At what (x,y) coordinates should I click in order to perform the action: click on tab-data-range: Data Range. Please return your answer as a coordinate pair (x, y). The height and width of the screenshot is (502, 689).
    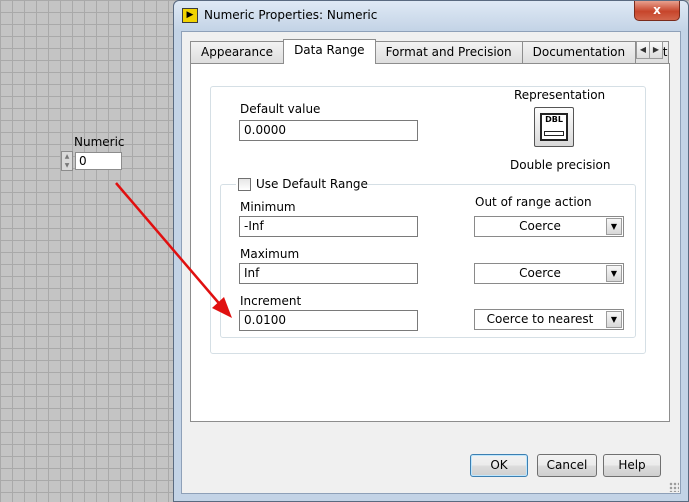
    Looking at the image, I should click on (329, 51).